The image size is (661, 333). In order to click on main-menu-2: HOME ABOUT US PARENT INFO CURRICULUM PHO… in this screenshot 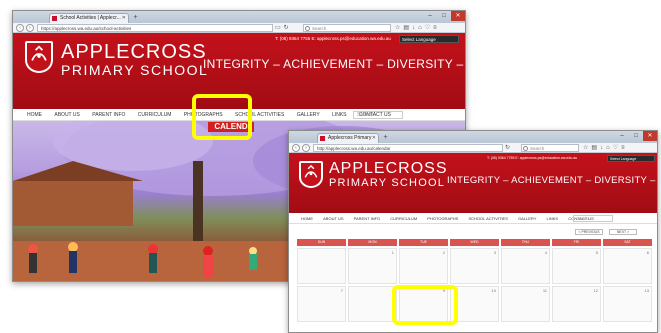, I will do `click(473, 218)`.